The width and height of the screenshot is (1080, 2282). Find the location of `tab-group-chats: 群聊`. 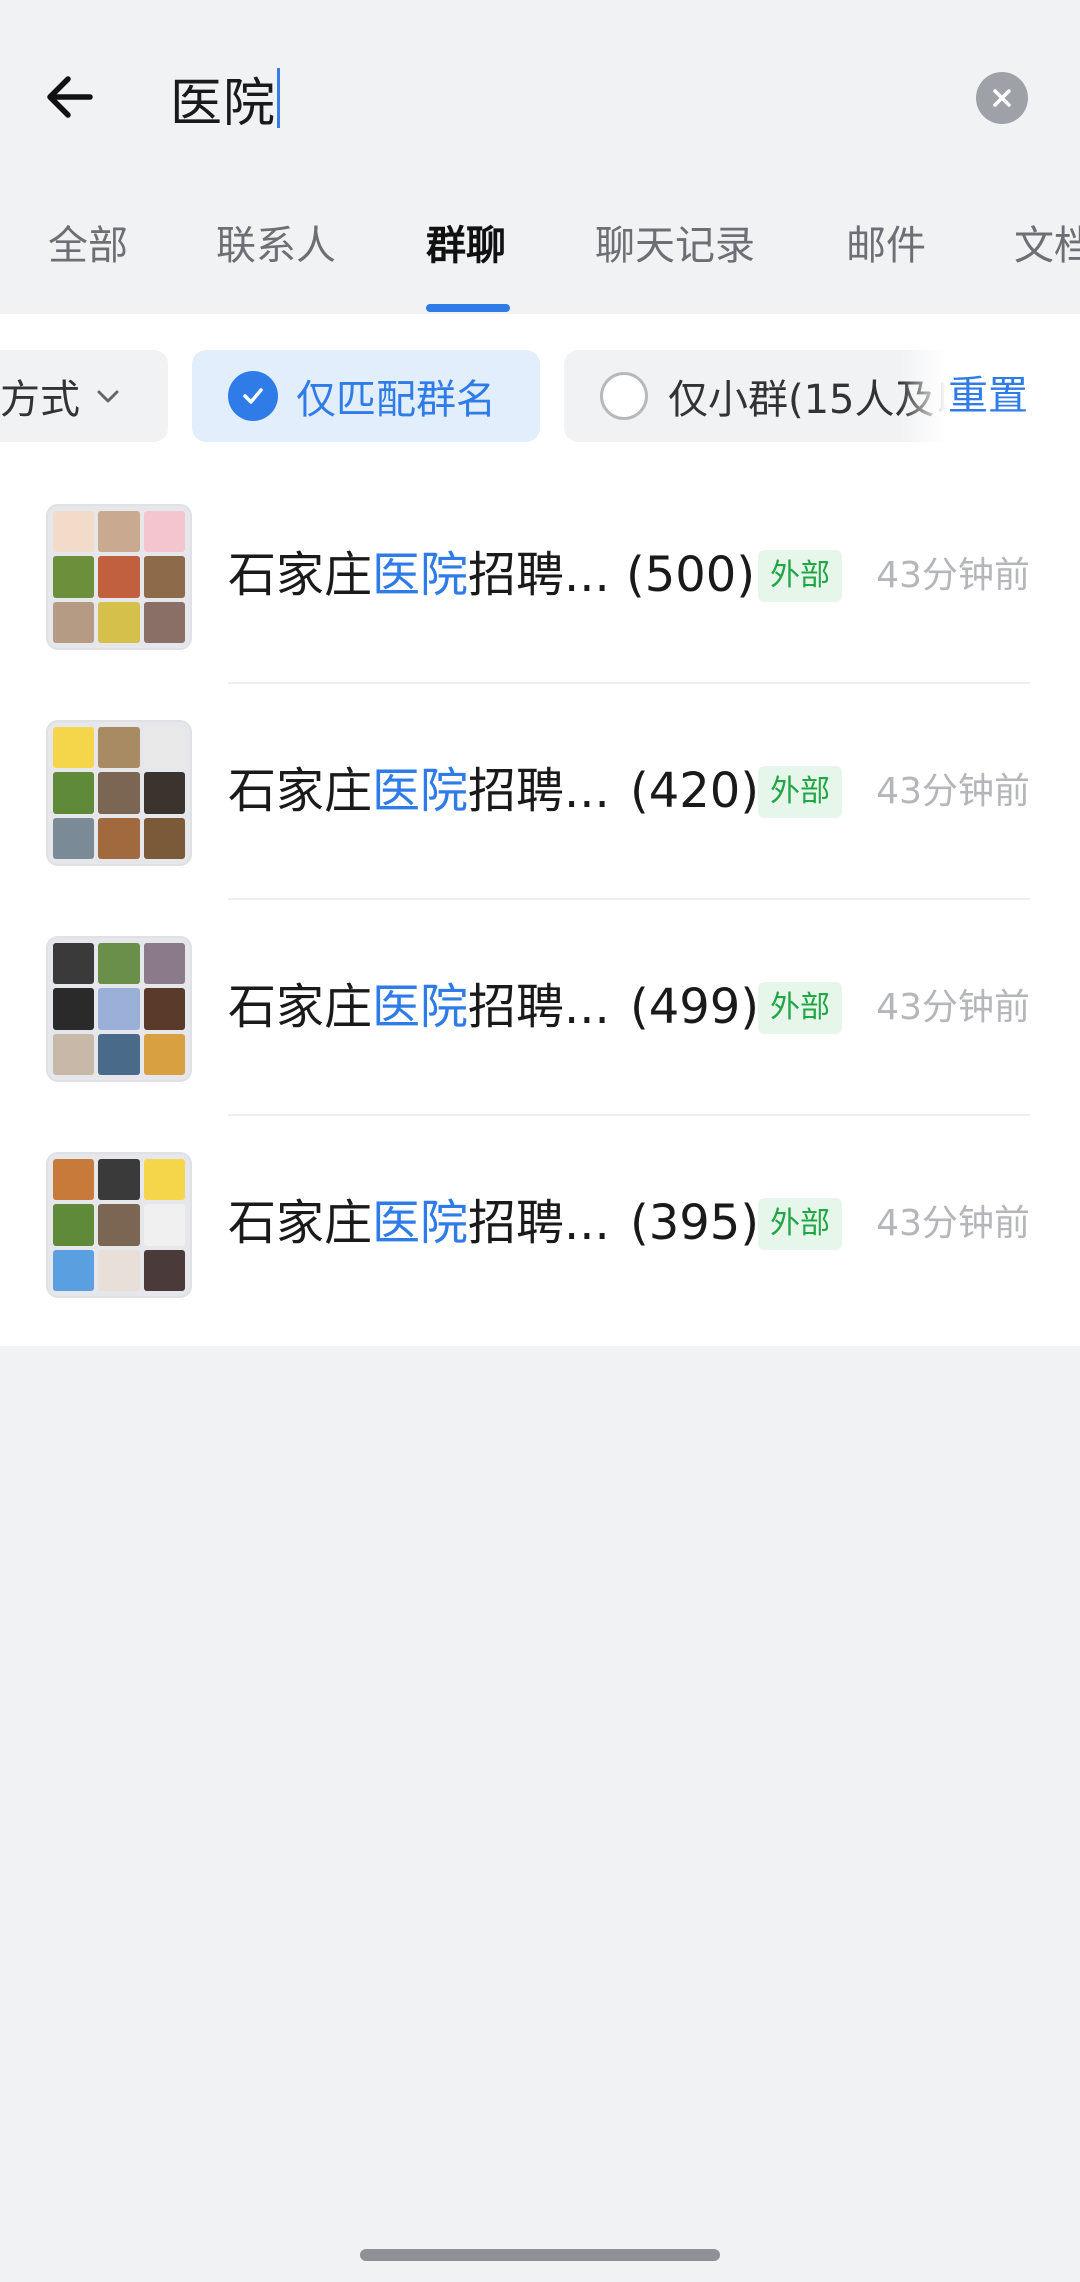

tab-group-chats: 群聊 is located at coordinates (466, 246).